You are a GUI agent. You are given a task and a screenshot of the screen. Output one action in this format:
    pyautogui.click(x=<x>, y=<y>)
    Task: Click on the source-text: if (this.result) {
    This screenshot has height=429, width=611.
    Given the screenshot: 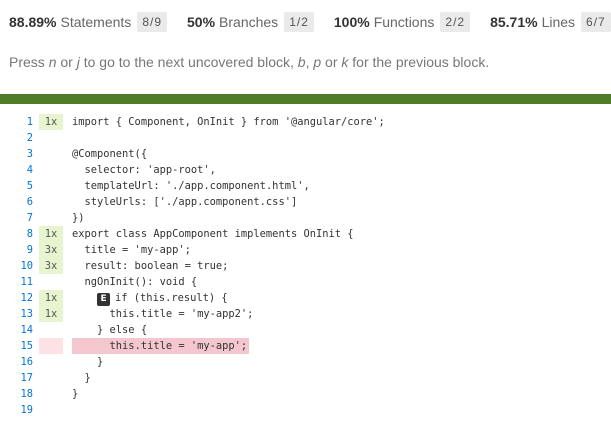 What is the action you would take?
    pyautogui.click(x=171, y=298)
    